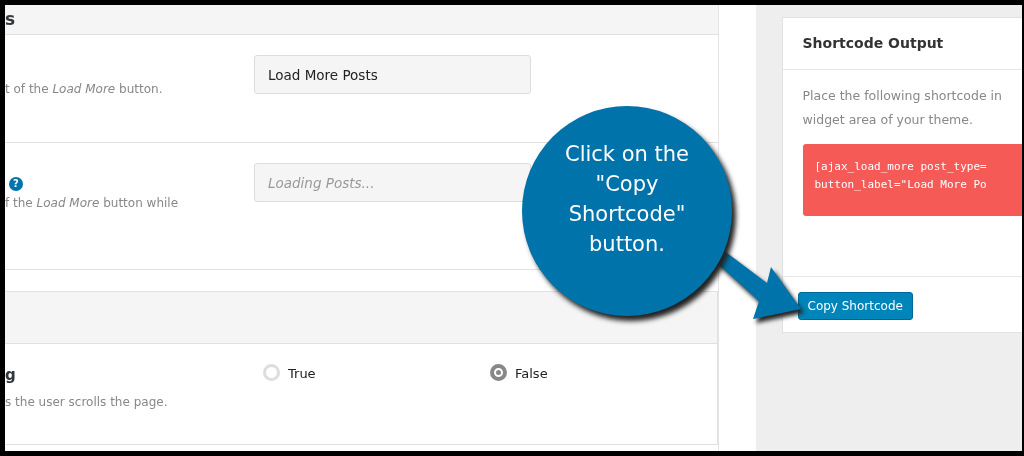  I want to click on radio-button, so click(498, 372).